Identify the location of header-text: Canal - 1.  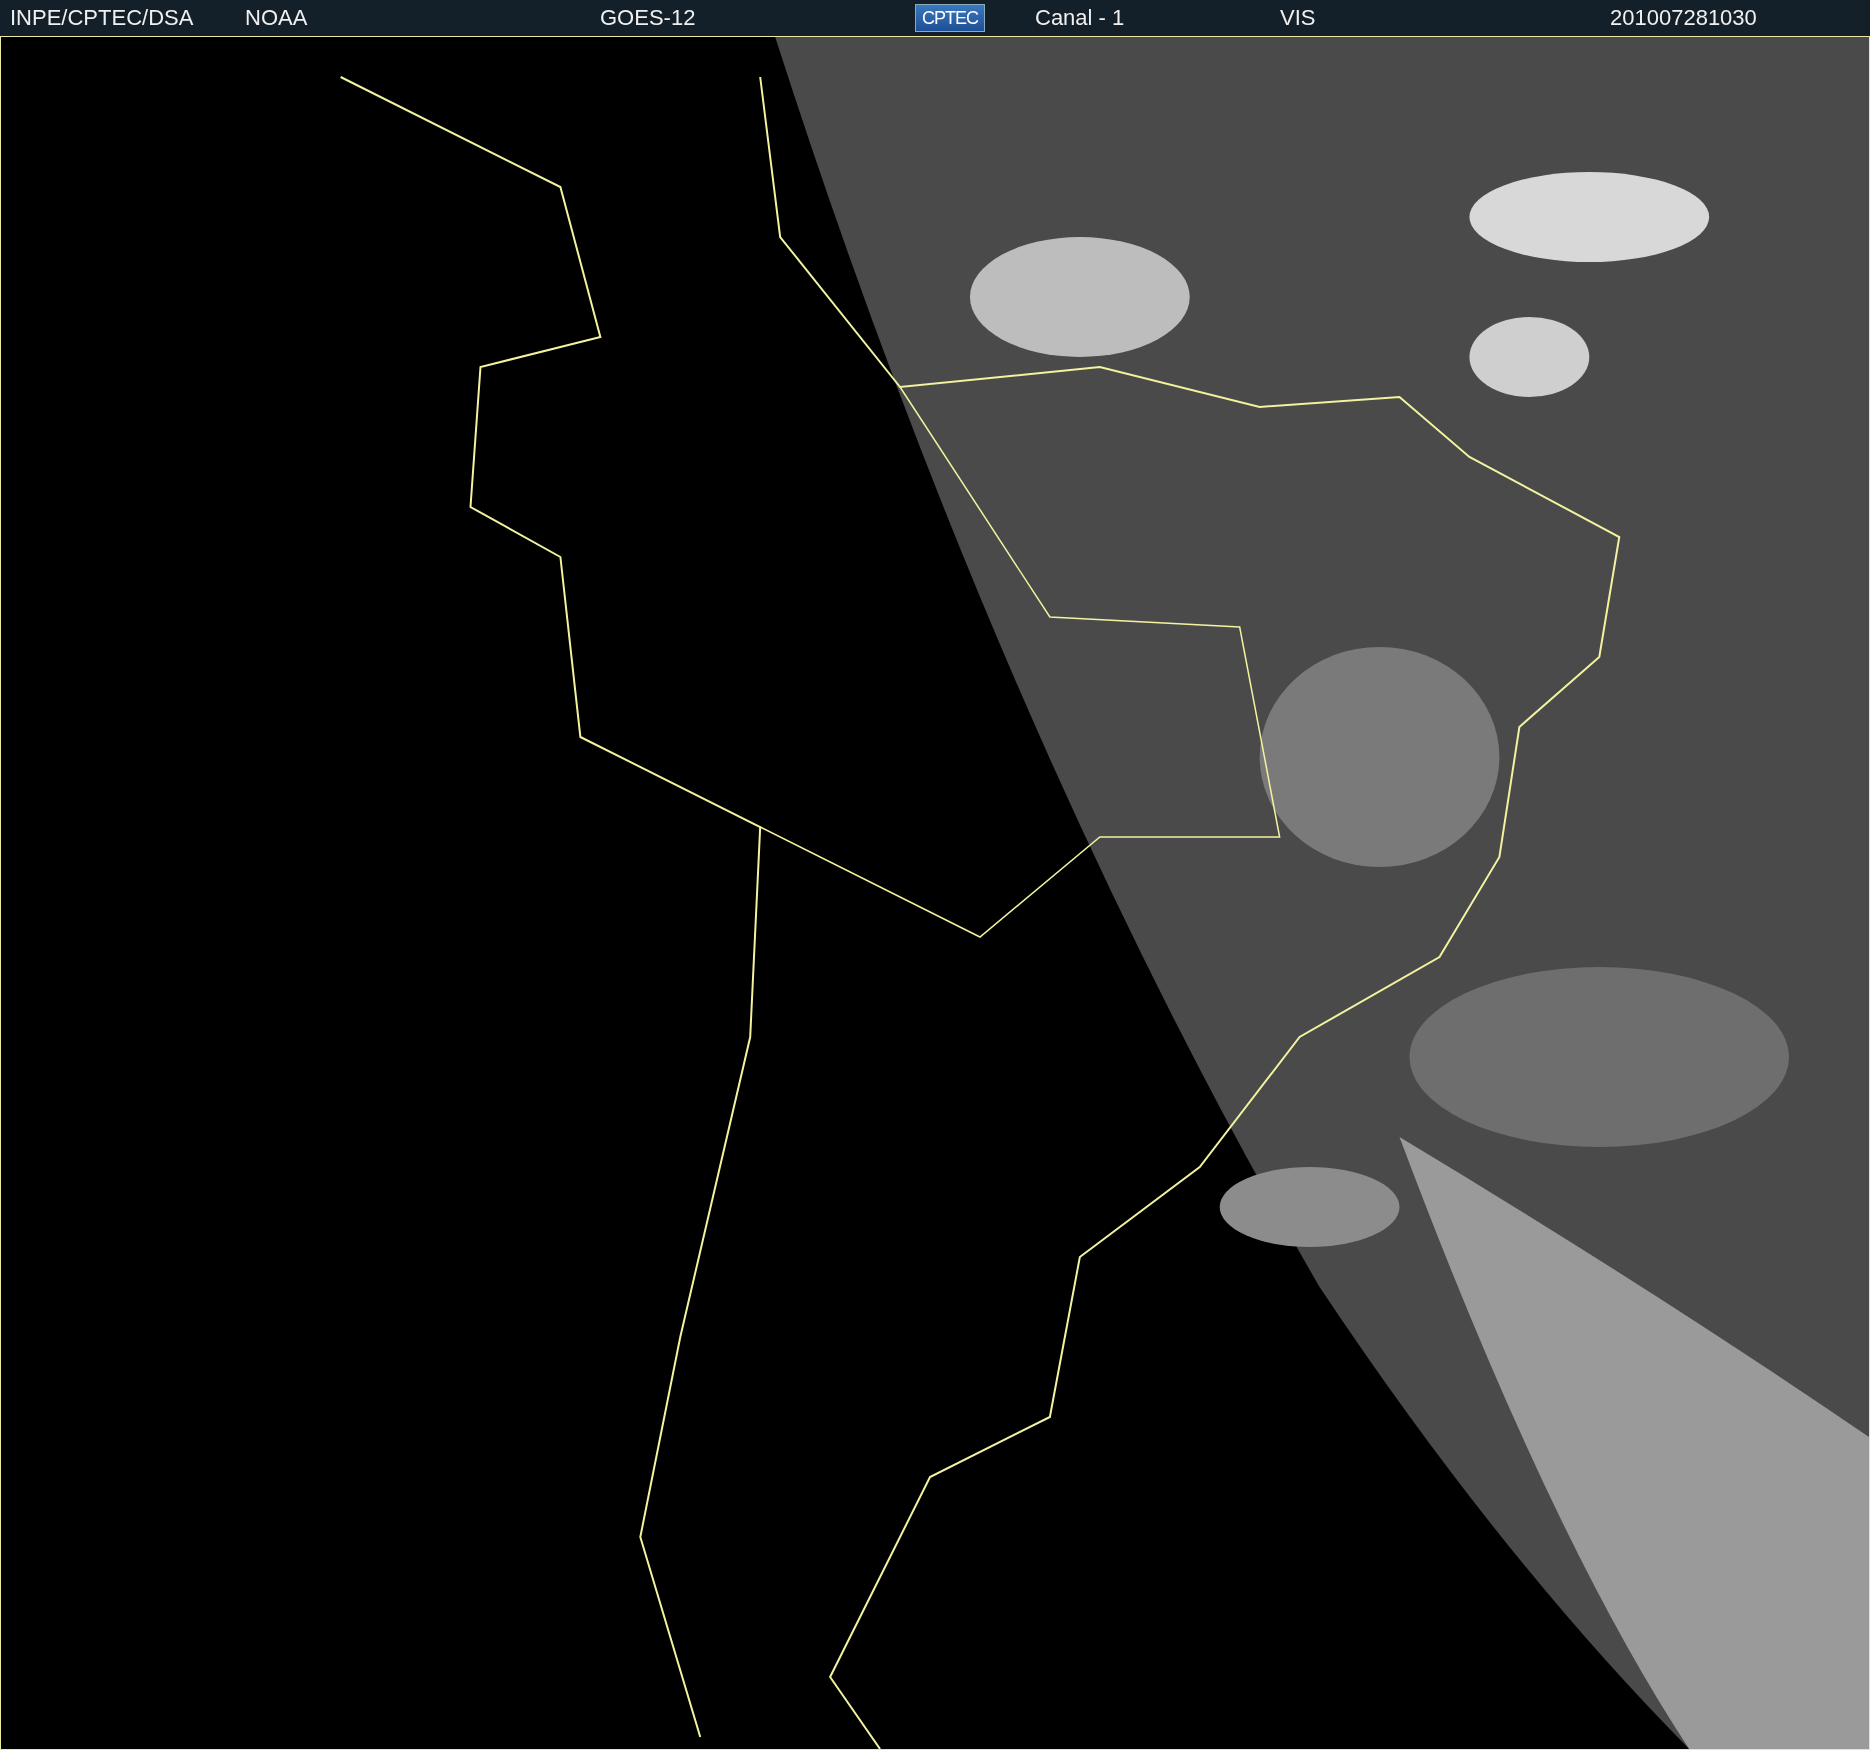
(1080, 18).